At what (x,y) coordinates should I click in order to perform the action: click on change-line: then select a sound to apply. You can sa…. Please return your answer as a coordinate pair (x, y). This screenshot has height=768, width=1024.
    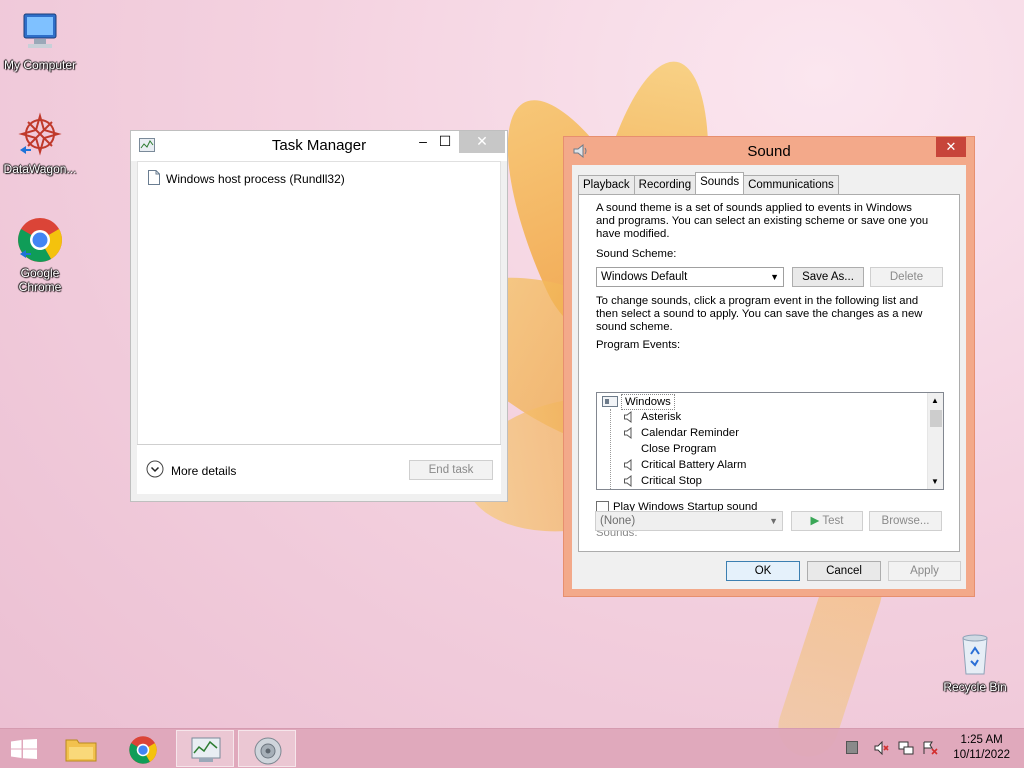
    Looking at the image, I should click on (759, 314).